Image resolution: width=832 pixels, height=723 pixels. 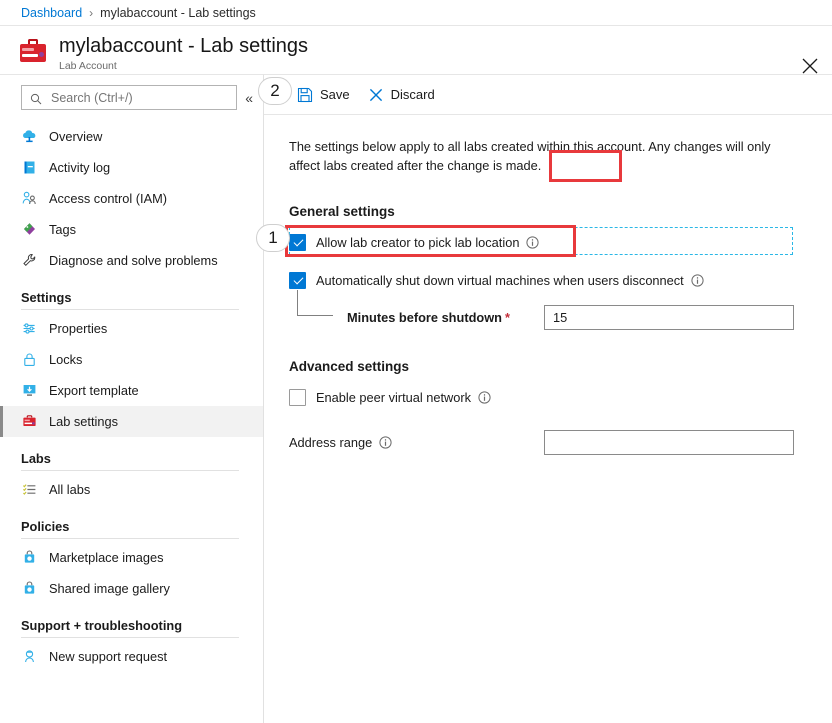 I want to click on breadcrumb-dashboard-link: Dashboard, so click(x=51, y=13).